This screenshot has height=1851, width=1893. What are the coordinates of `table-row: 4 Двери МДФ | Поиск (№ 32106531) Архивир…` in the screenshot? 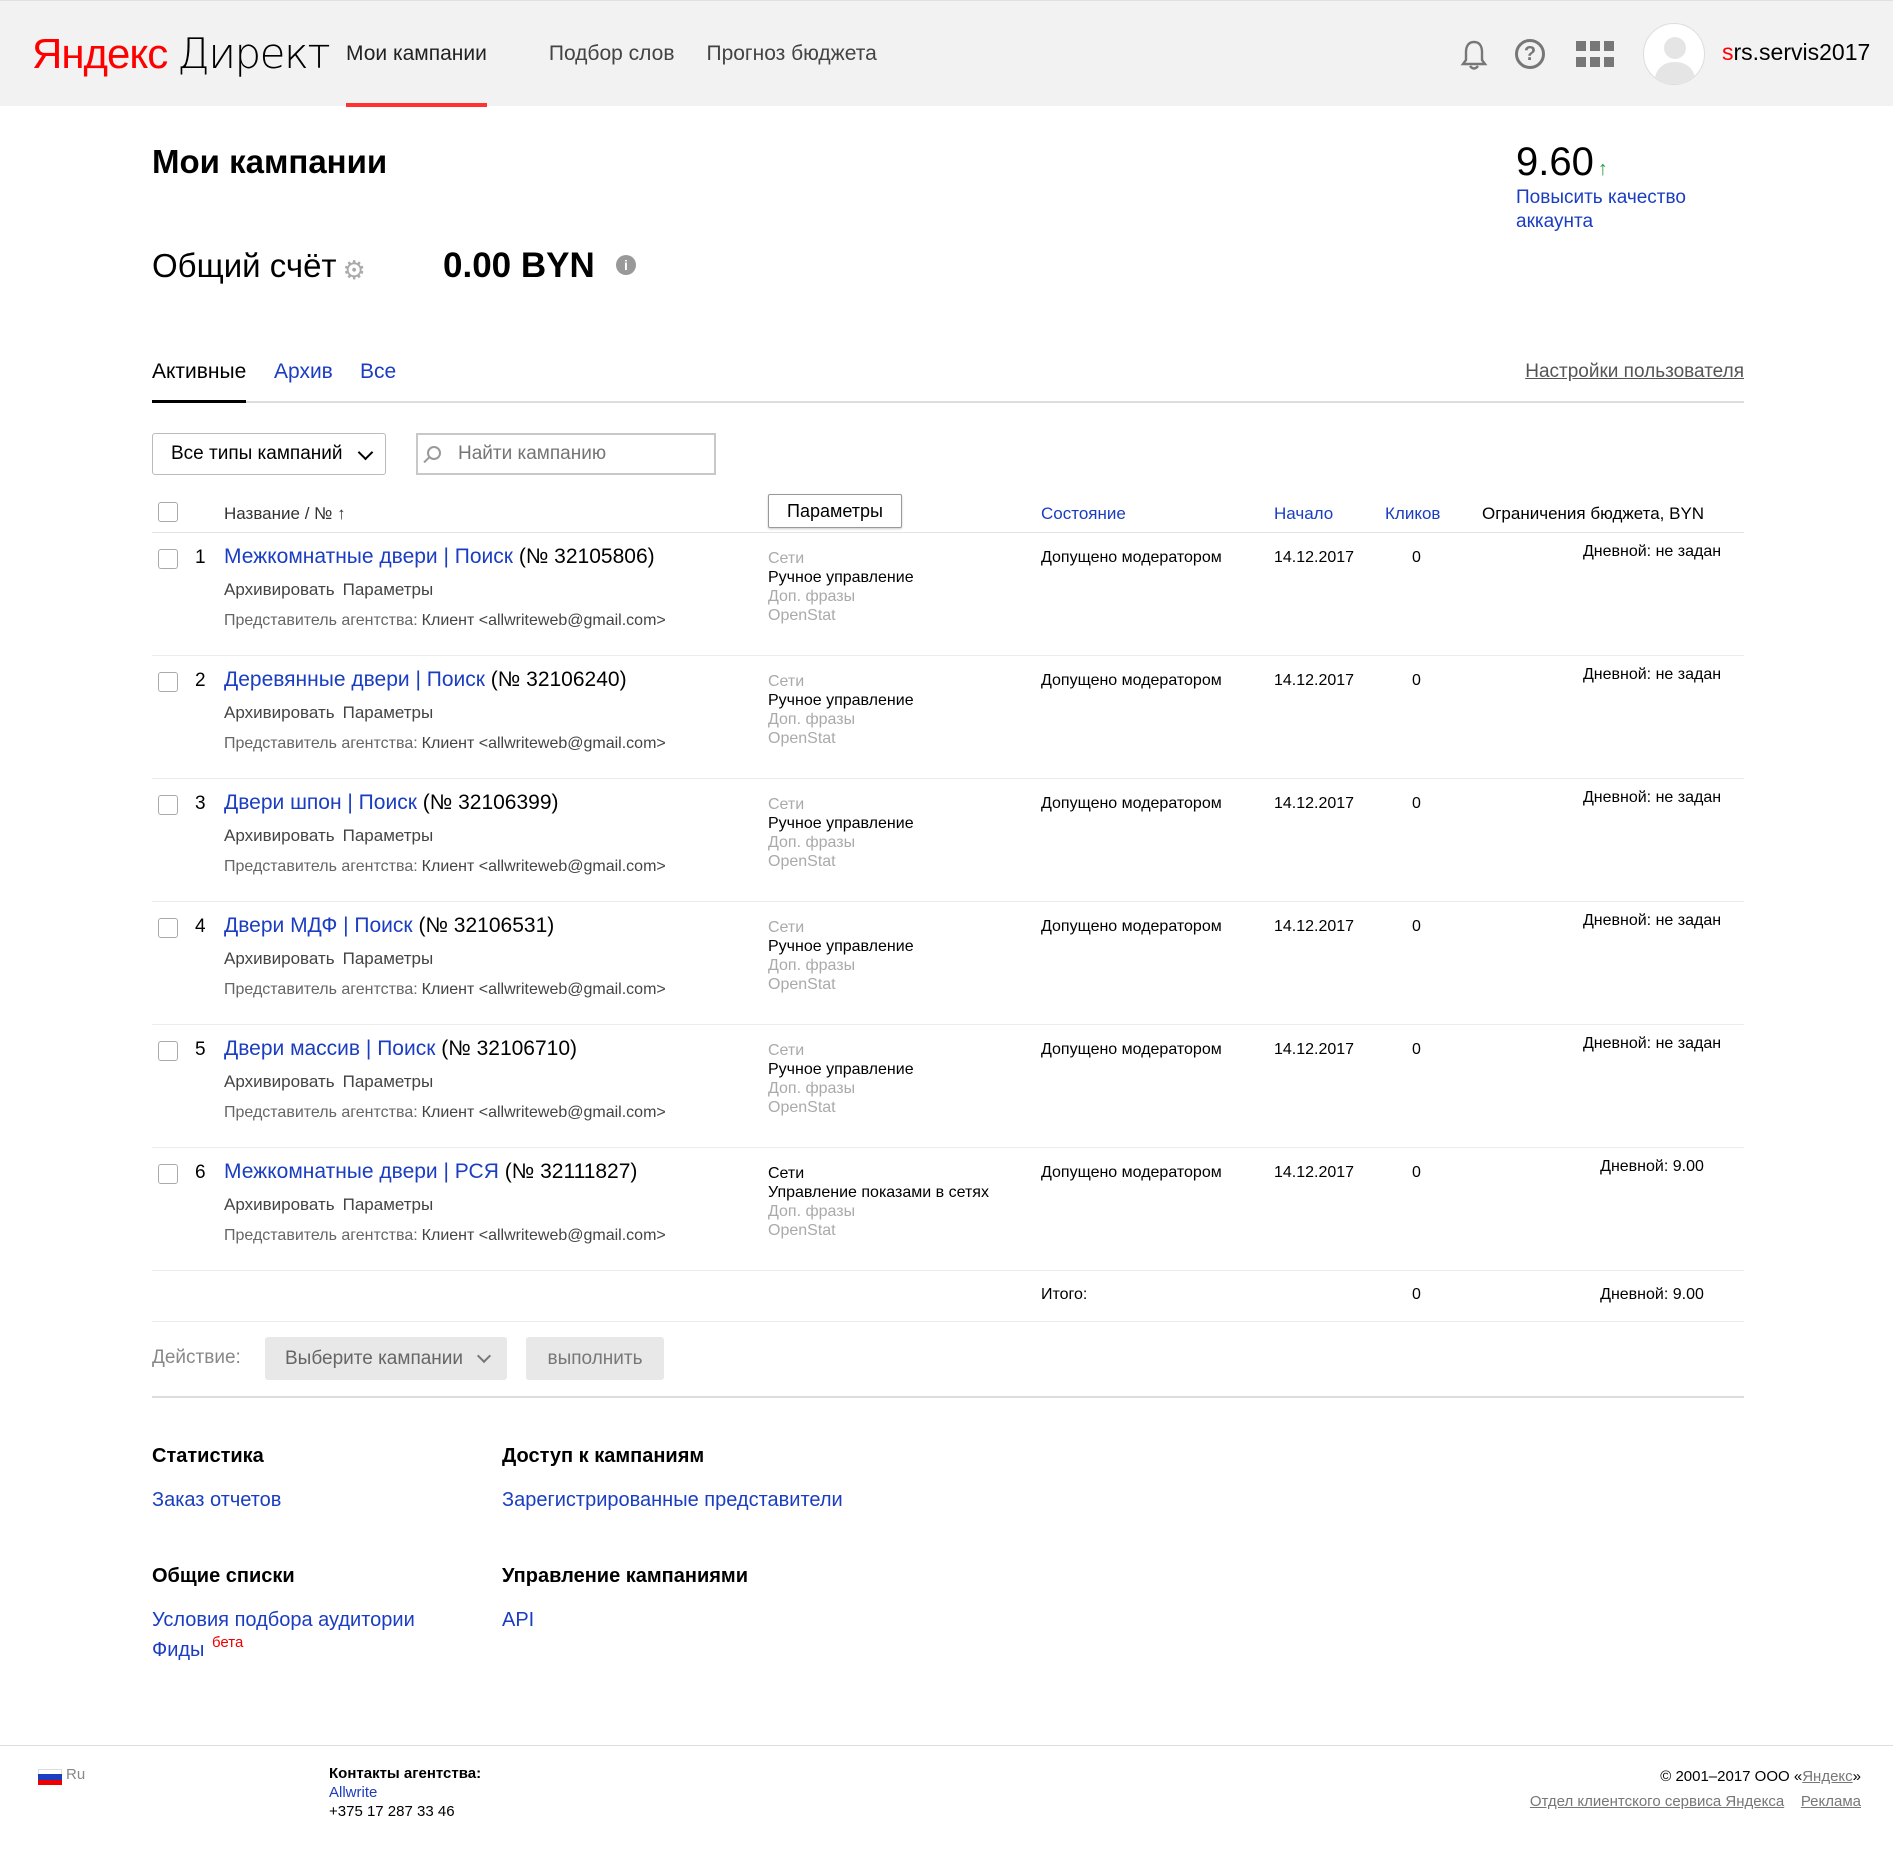 It's located at (948, 963).